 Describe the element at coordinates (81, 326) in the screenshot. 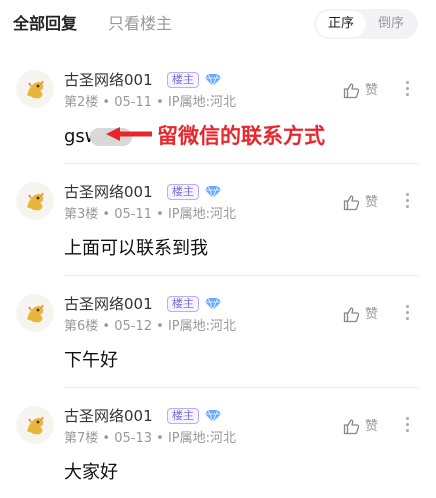

I see `floor-number: 第6楼` at that location.